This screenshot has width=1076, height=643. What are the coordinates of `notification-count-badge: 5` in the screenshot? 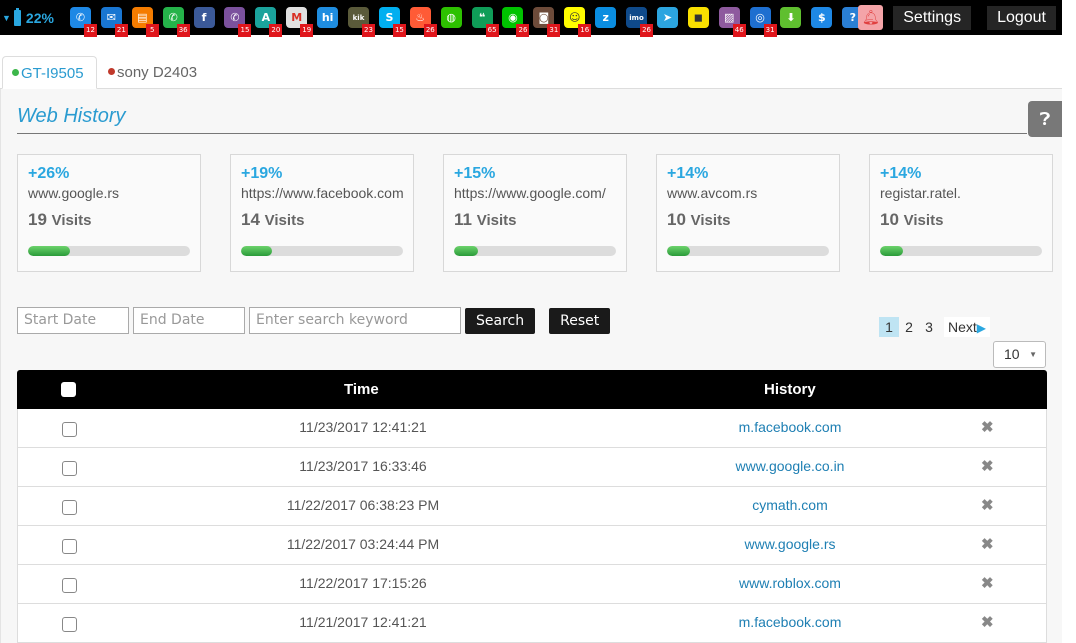 It's located at (152, 30).